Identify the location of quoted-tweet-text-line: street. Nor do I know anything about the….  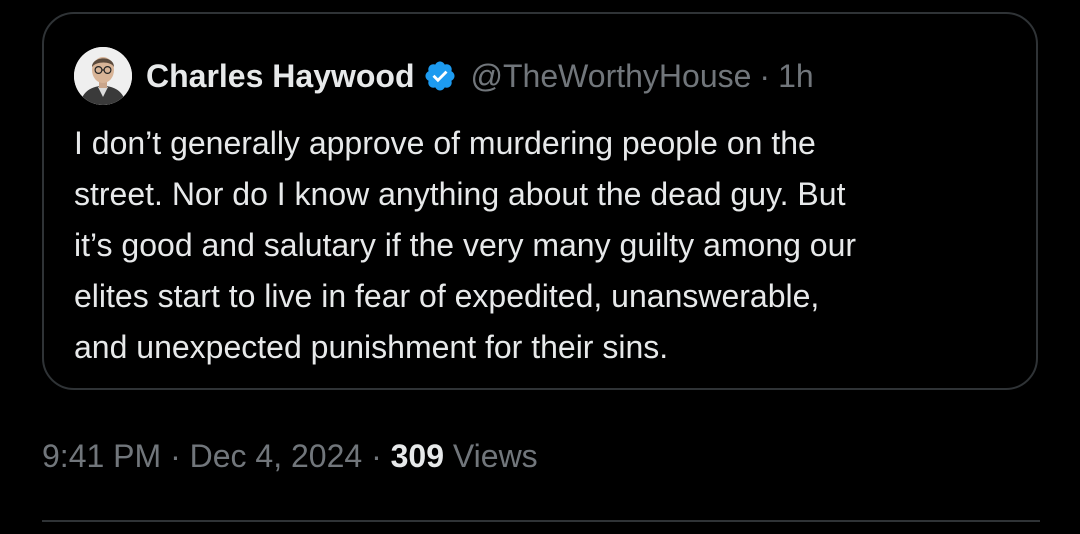
(460, 194).